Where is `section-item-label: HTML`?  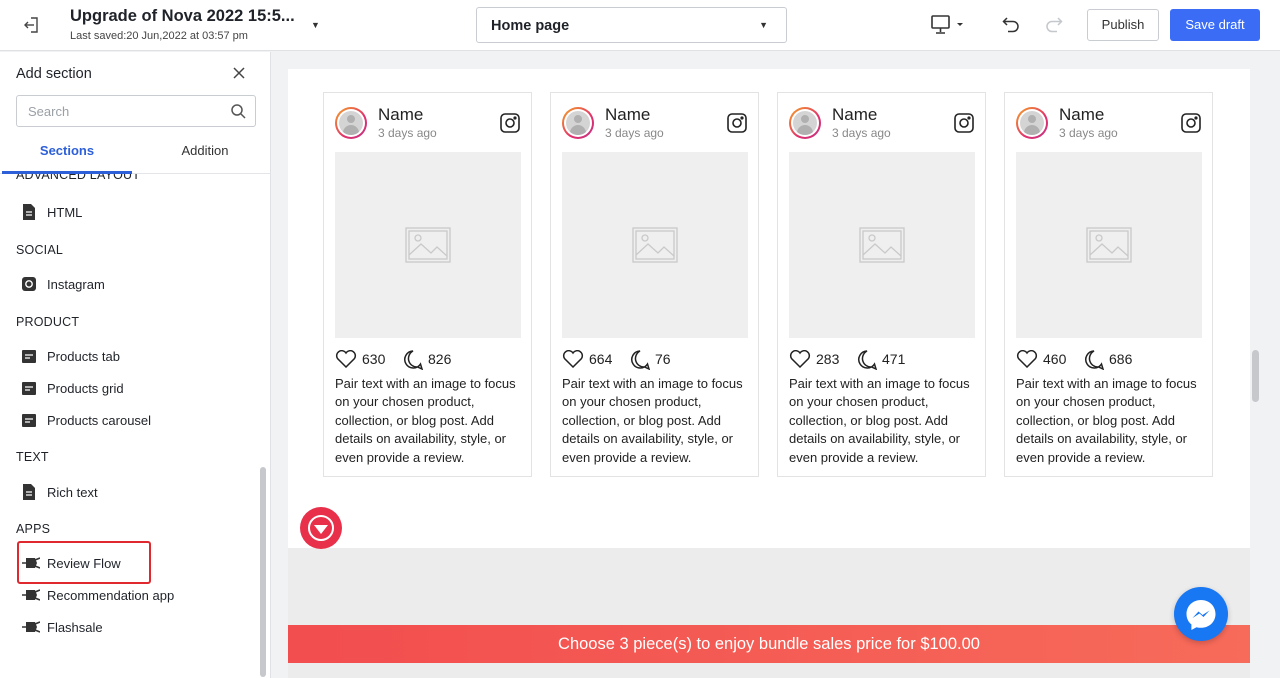
section-item-label: HTML is located at coordinates (65, 212).